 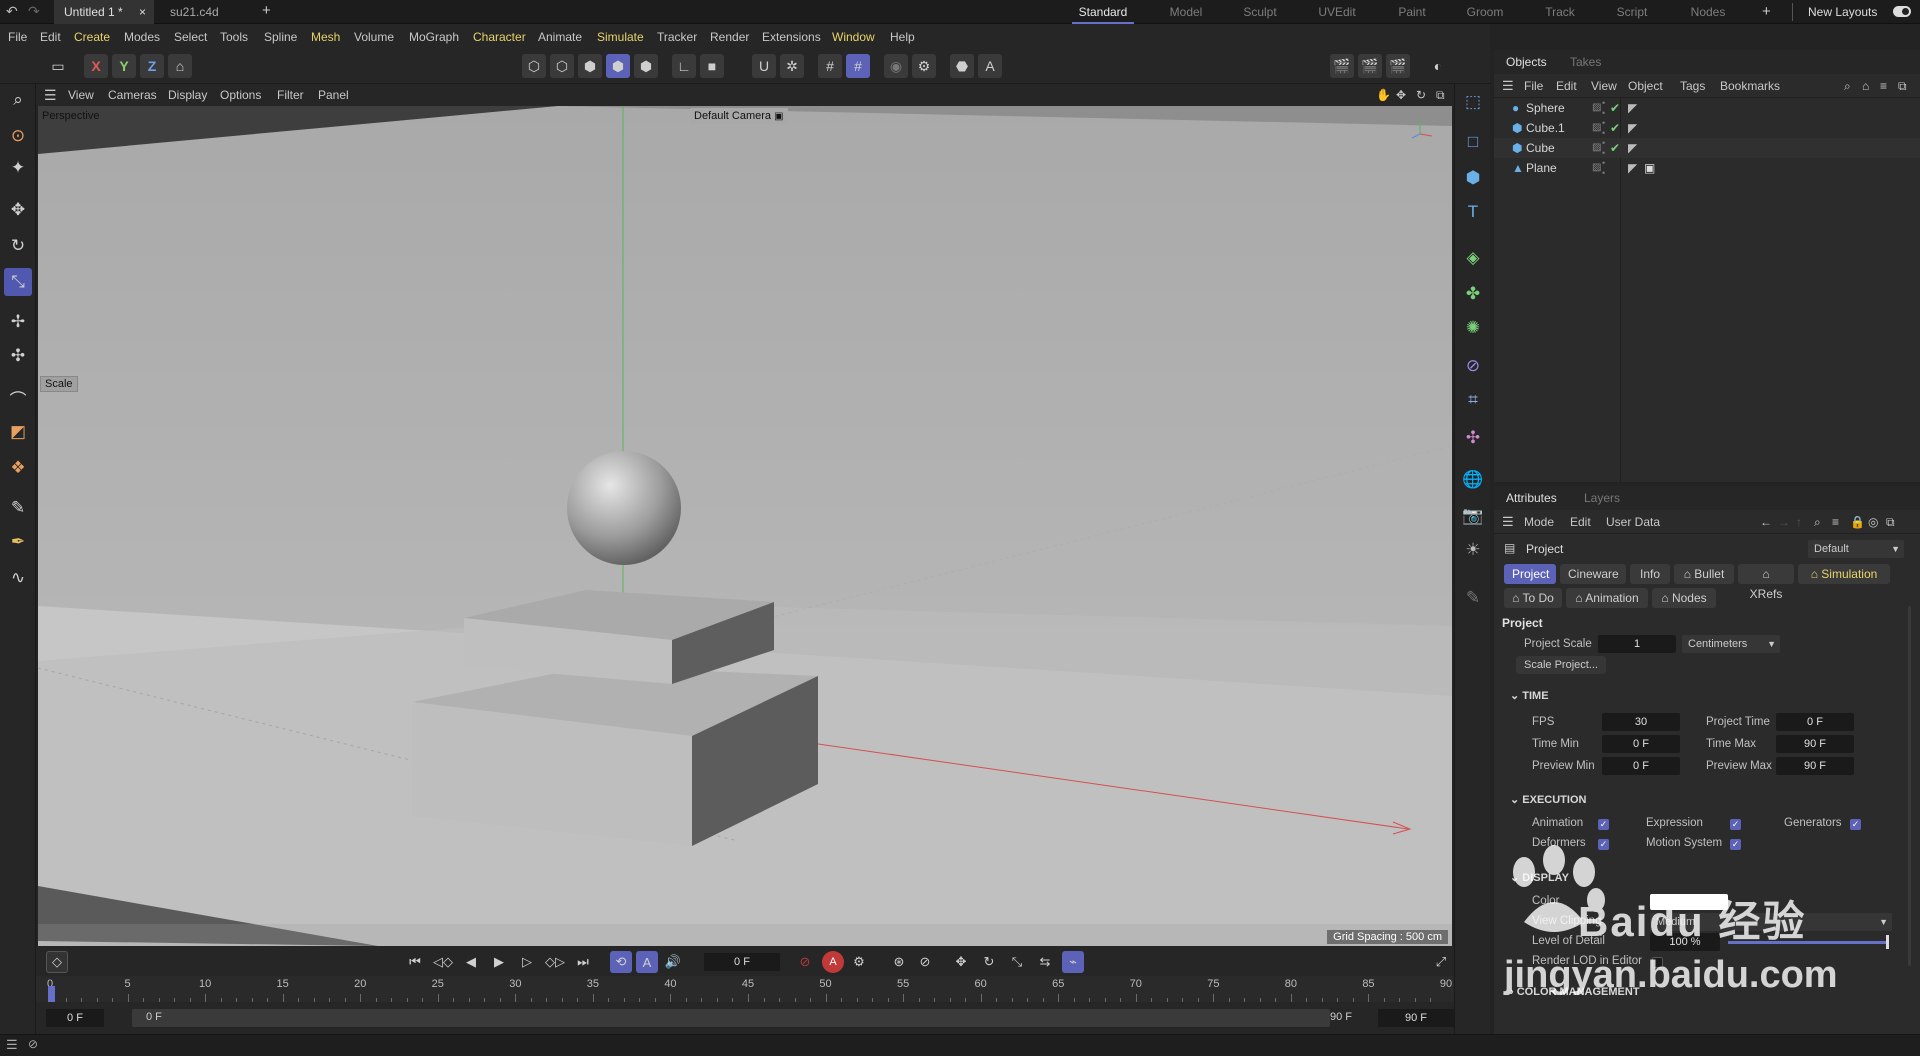 I want to click on tab-simulation: ⌂ Simulation, so click(x=1844, y=574).